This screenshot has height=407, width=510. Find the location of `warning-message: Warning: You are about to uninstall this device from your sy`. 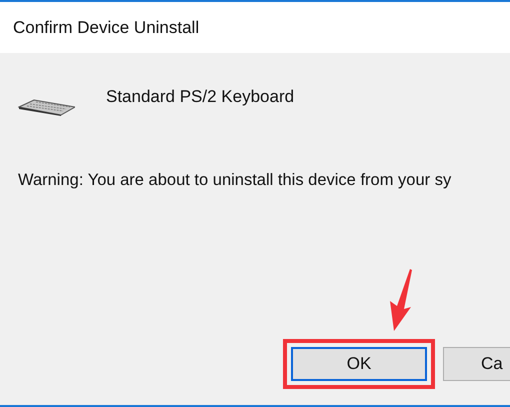

warning-message: Warning: You are about to uninstall this device from your sy is located at coordinates (235, 180).